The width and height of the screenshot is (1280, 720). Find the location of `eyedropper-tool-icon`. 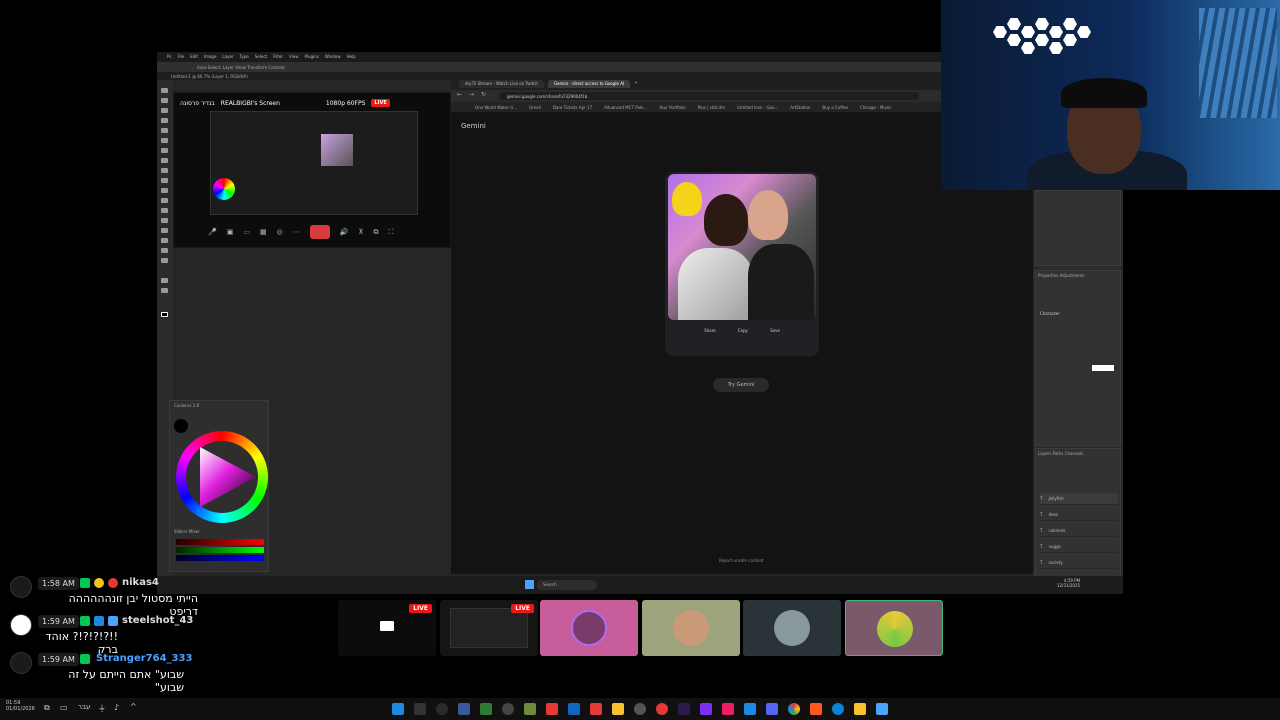

eyedropper-tool-icon is located at coordinates (164, 140).